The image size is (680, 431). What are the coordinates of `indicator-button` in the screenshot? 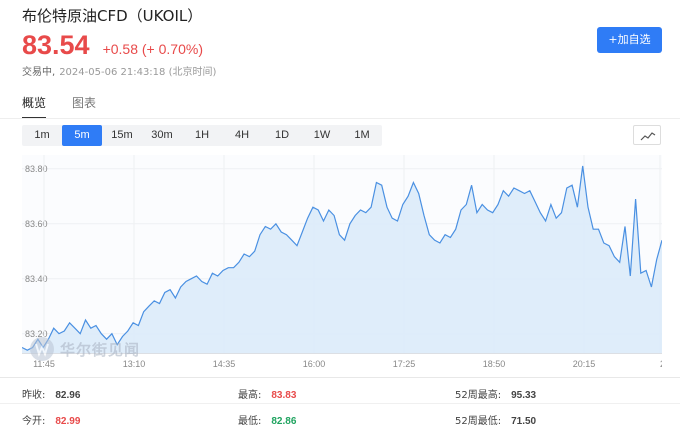 It's located at (647, 135).